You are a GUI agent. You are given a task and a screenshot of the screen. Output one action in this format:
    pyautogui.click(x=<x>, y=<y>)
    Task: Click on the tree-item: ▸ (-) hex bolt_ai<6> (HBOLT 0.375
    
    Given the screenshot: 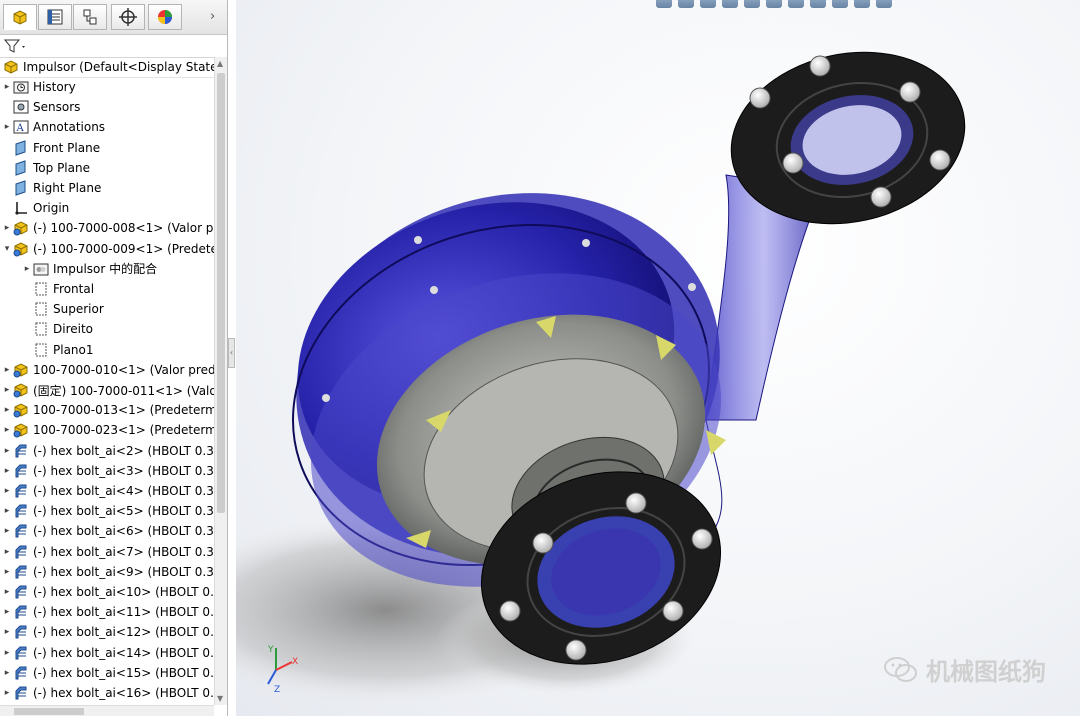 What is the action you would take?
    pyautogui.click(x=107, y=531)
    